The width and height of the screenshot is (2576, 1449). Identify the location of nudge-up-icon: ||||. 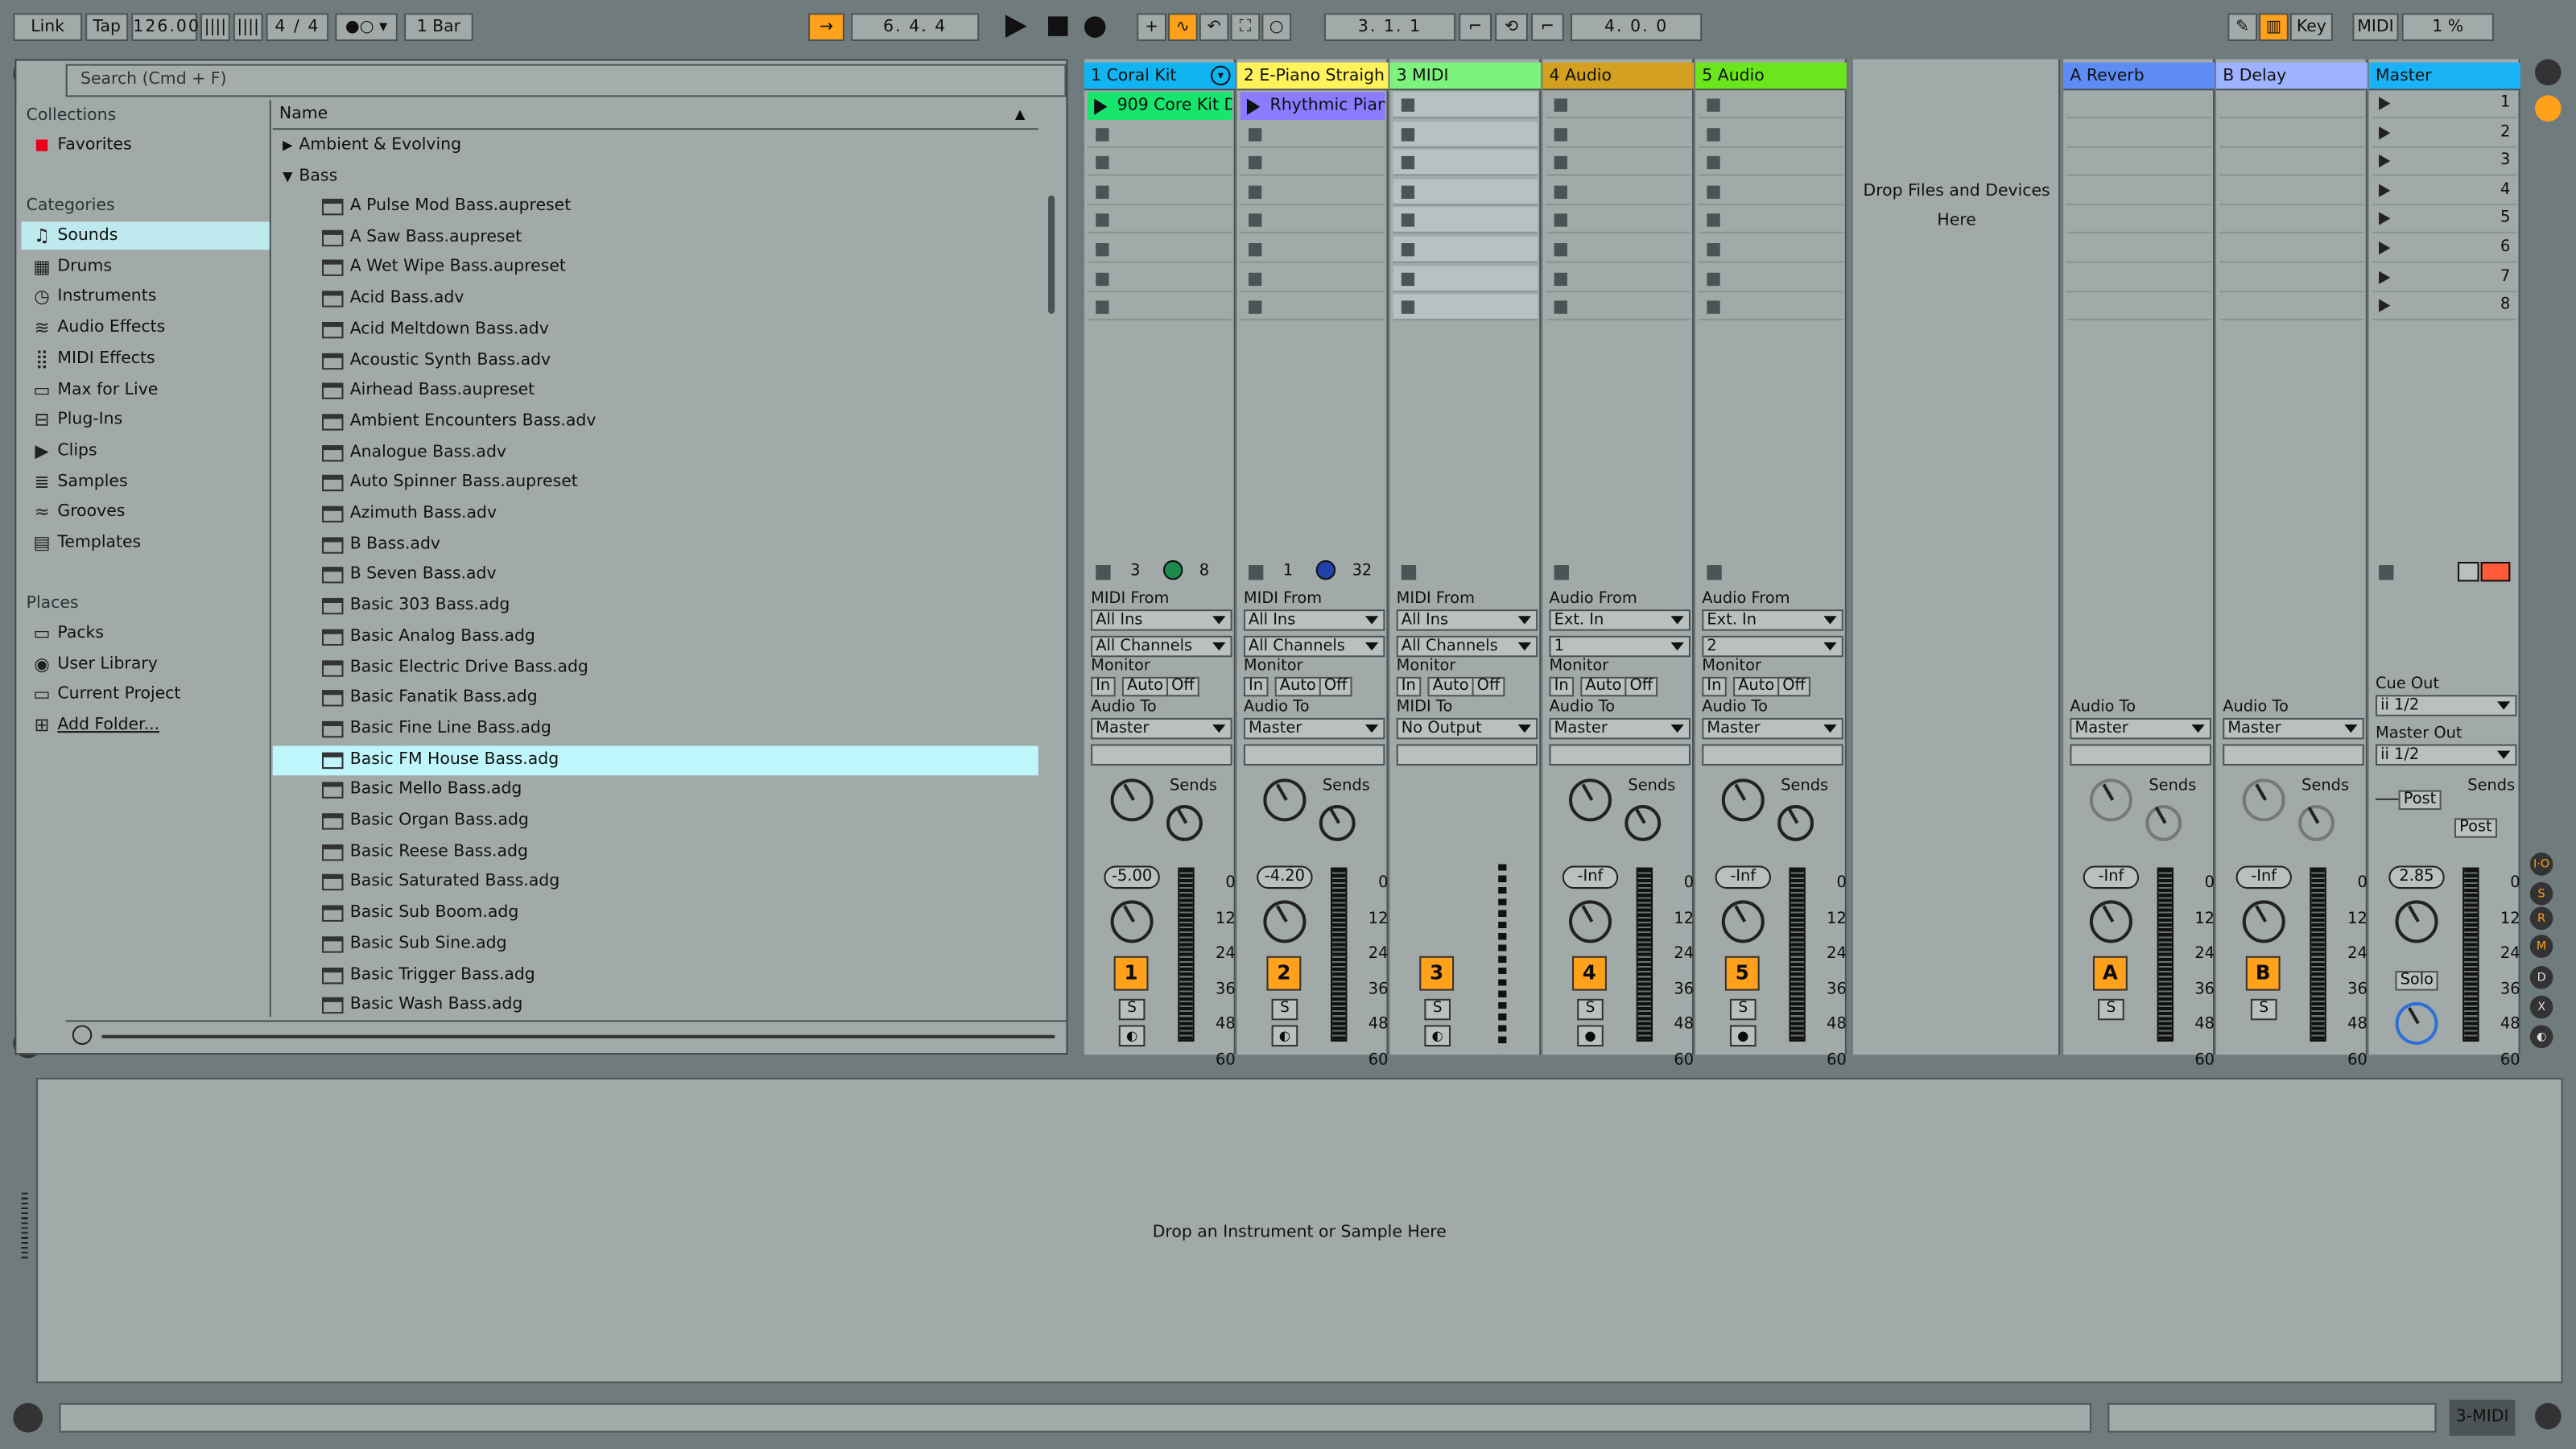
(248, 27).